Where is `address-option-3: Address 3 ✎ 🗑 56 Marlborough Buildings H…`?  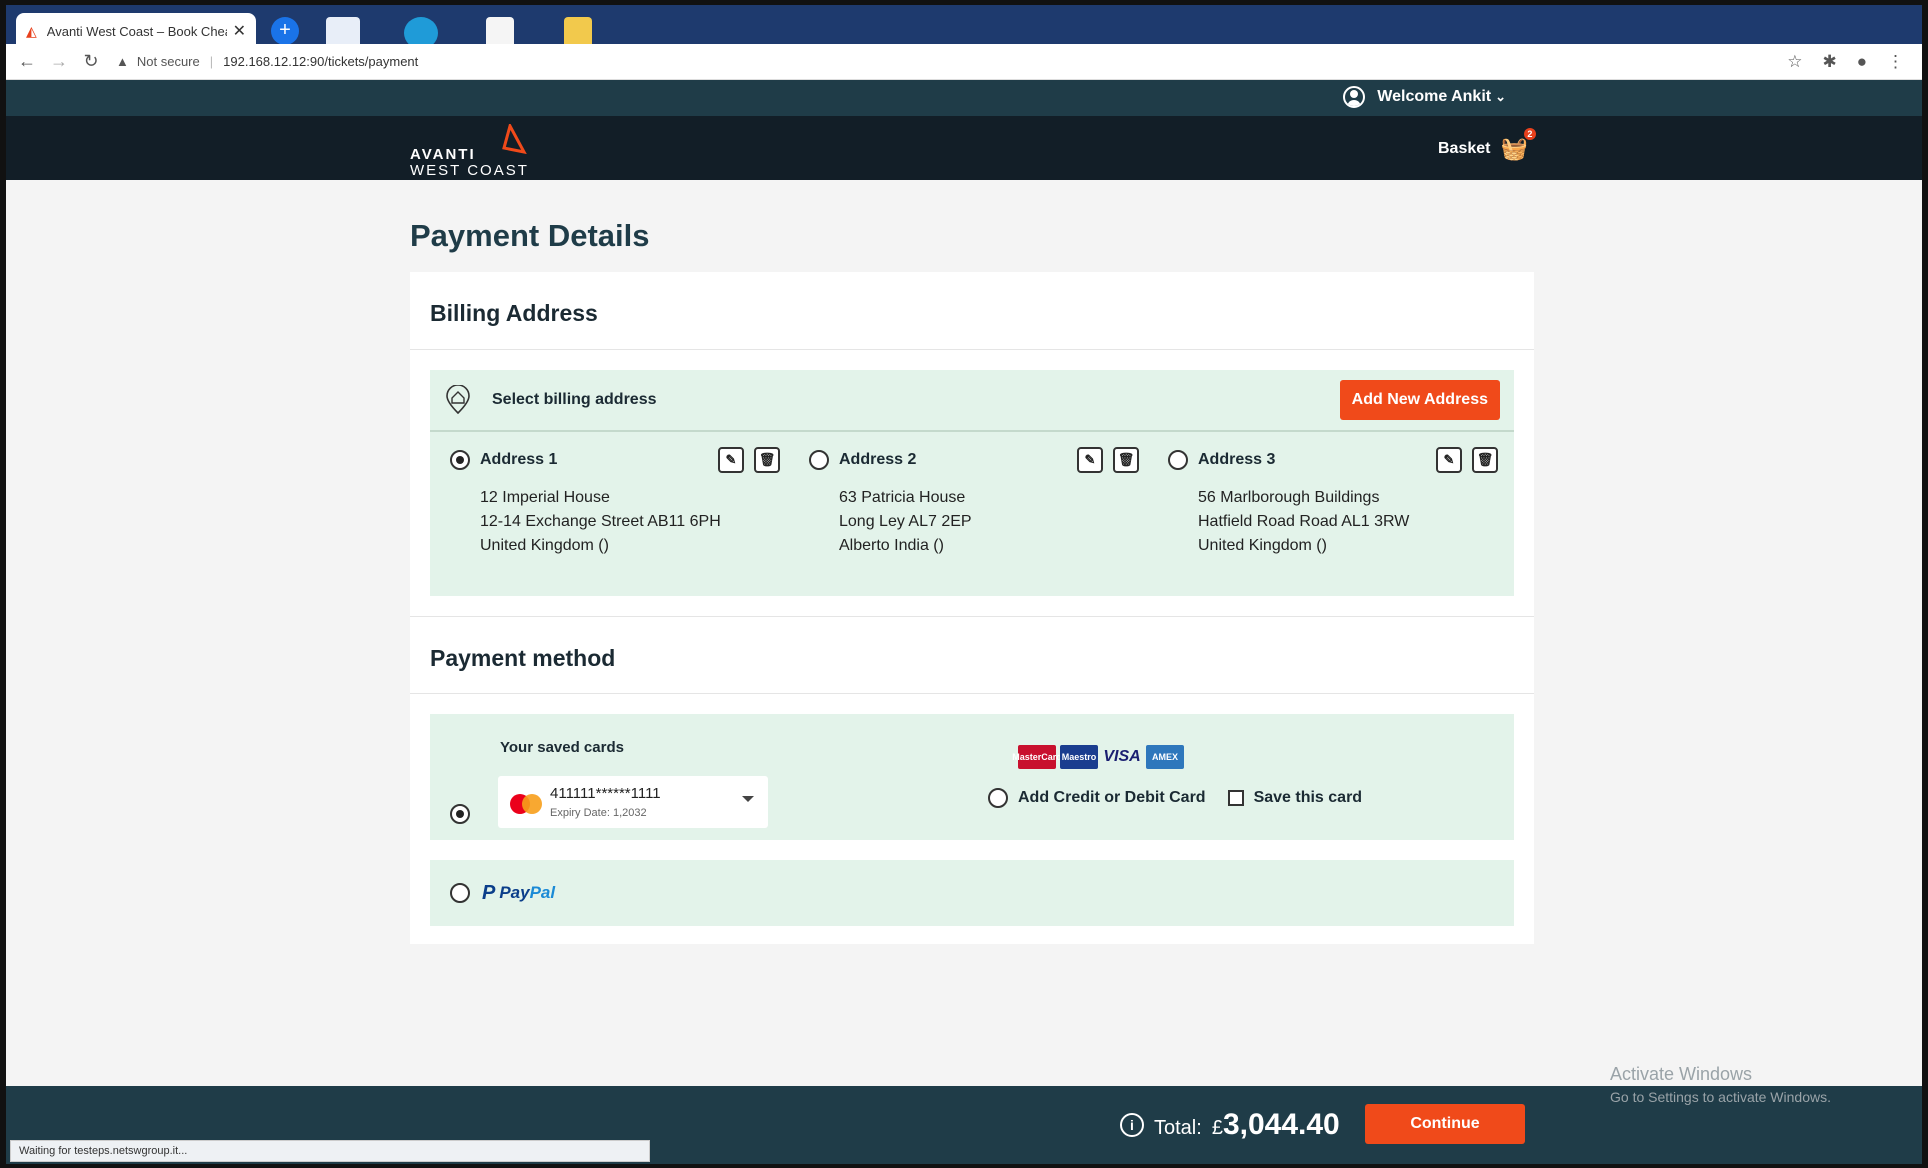 address-option-3: Address 3 ✎ 🗑 56 Marlborough Buildings H… is located at coordinates (1333, 502).